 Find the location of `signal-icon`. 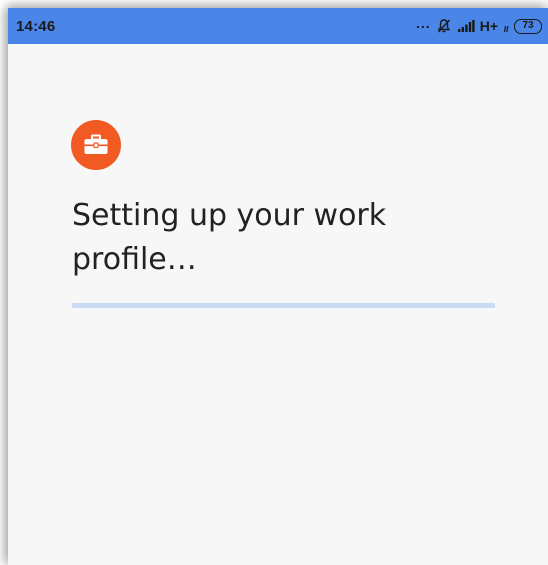

signal-icon is located at coordinates (466, 26).